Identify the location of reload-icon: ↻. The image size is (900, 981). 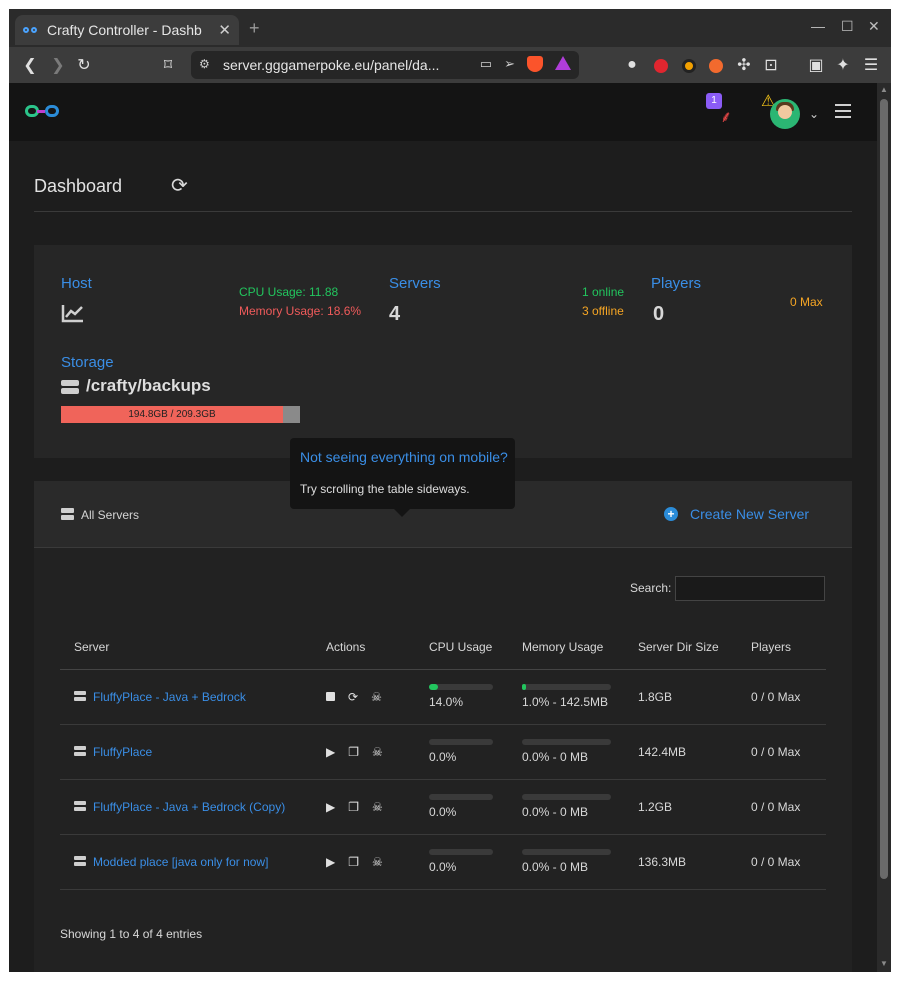
(84, 65).